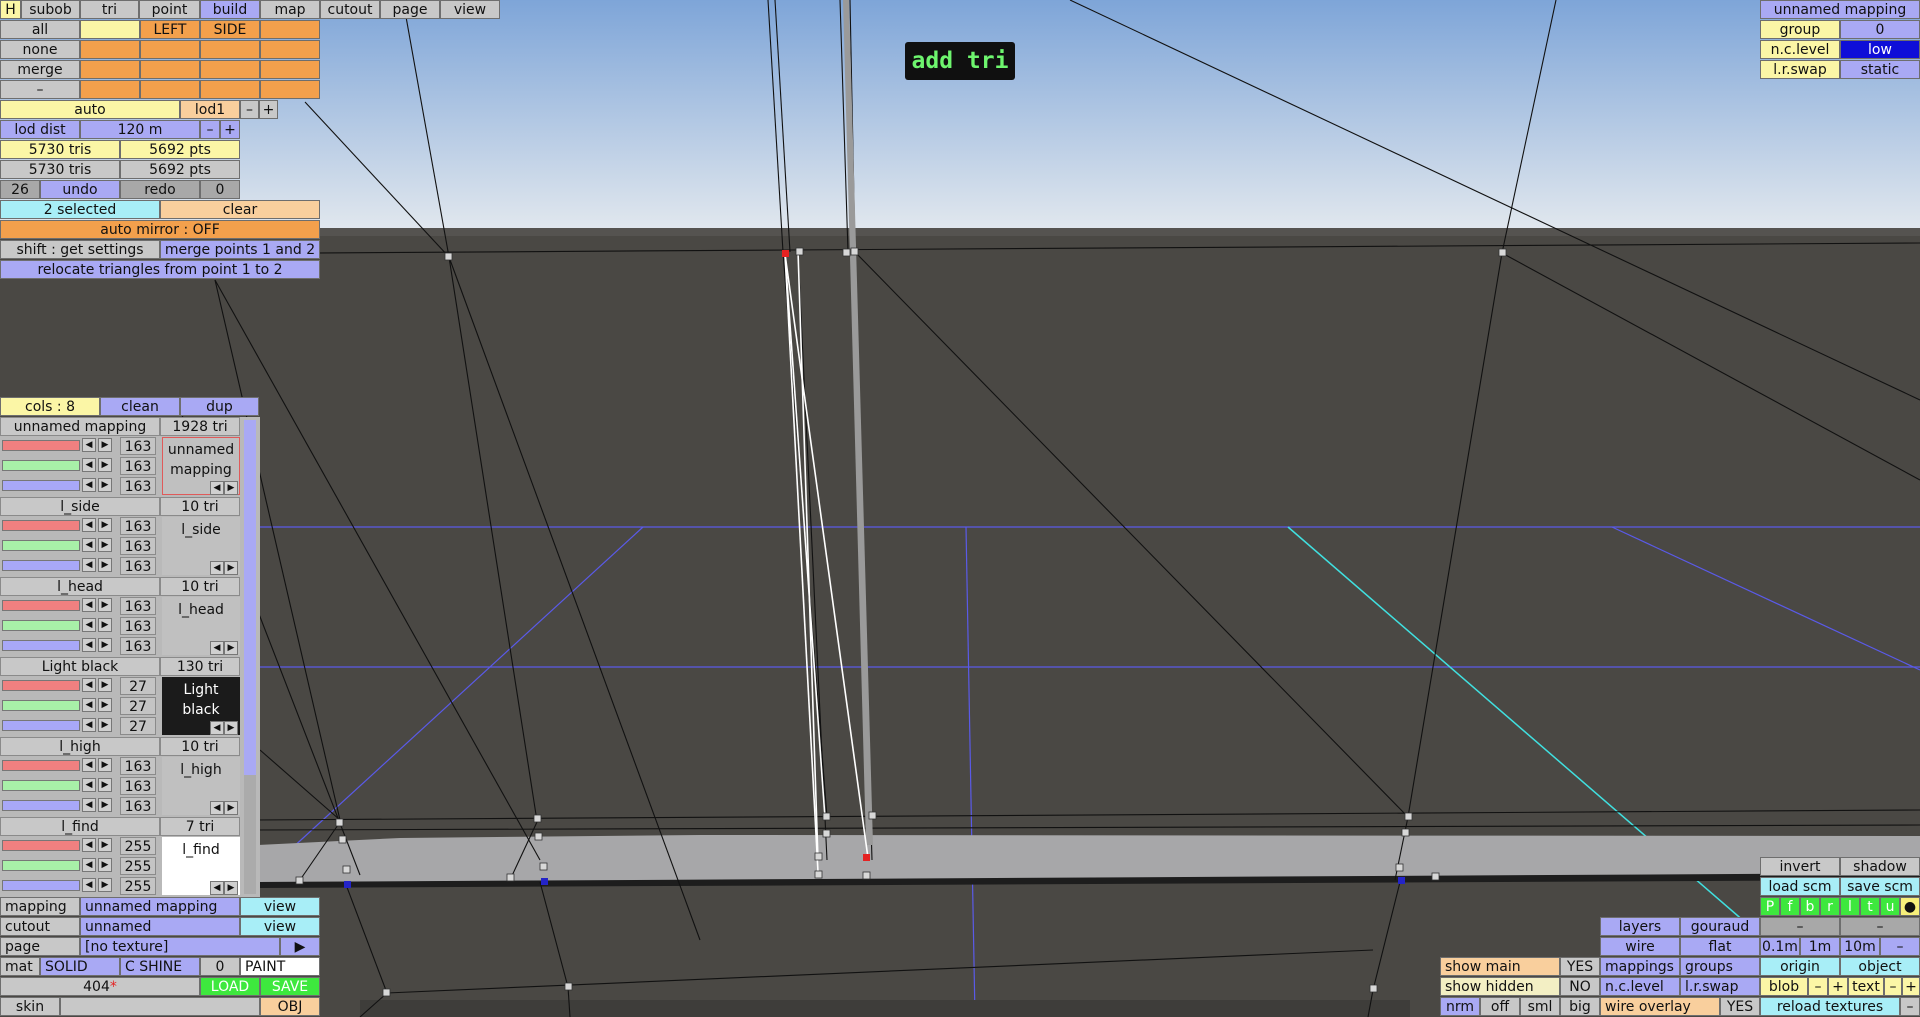 This screenshot has height=1017, width=1920. Describe the element at coordinates (1800, 926) in the screenshot. I see `dash-left-button: –` at that location.